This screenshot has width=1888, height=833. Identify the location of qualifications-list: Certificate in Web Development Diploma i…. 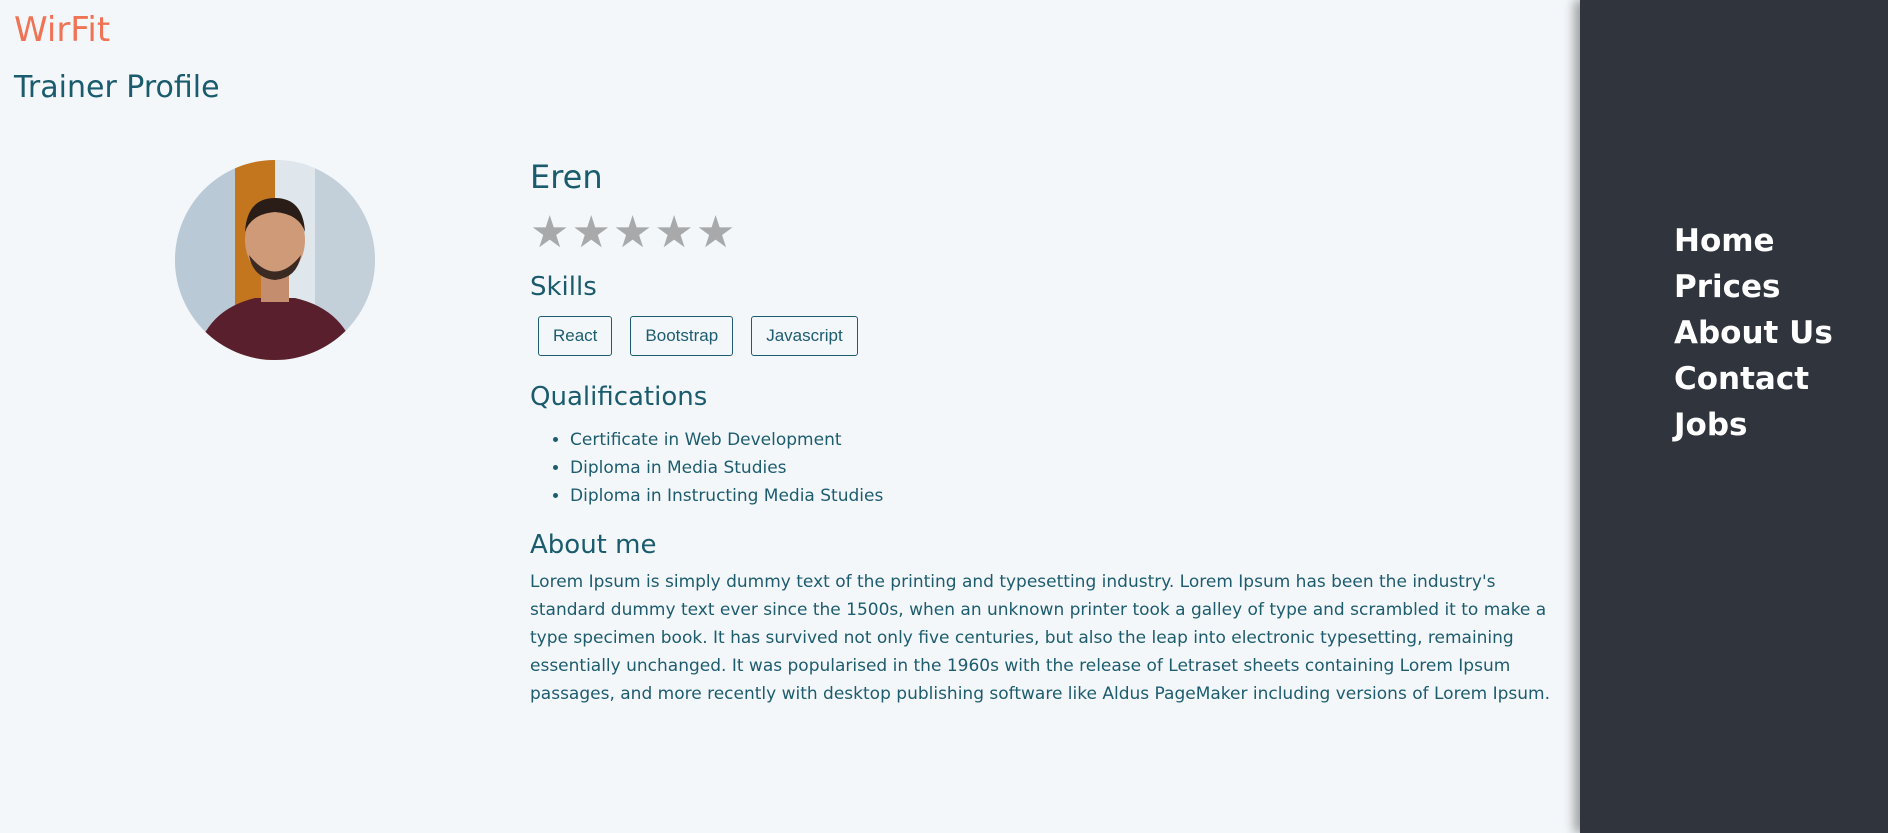
(1048, 468).